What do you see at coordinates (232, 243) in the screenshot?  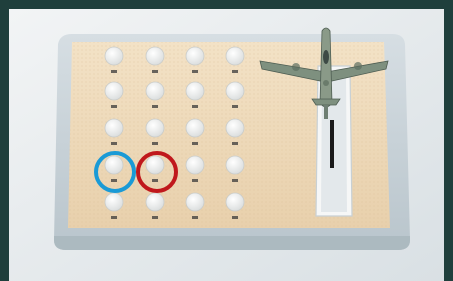 I see `base-plate-edge` at bounding box center [232, 243].